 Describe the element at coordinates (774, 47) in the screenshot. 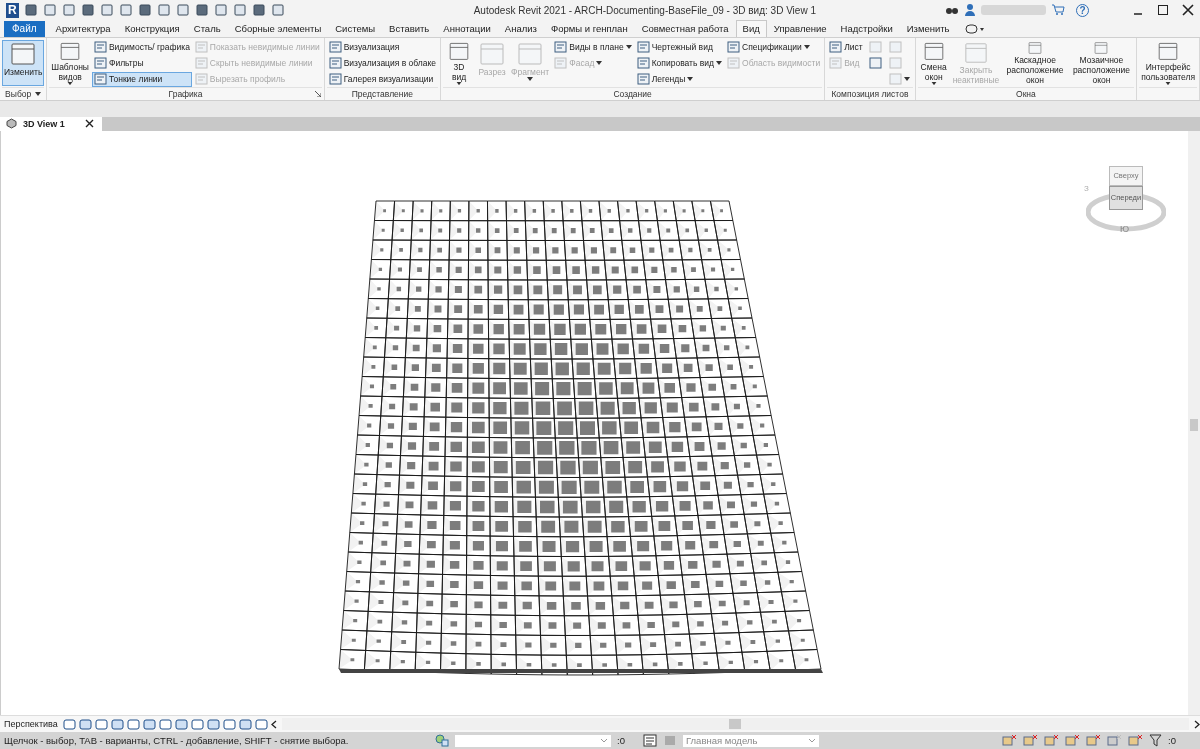

I see `ribbon-button: Спецификации` at that location.